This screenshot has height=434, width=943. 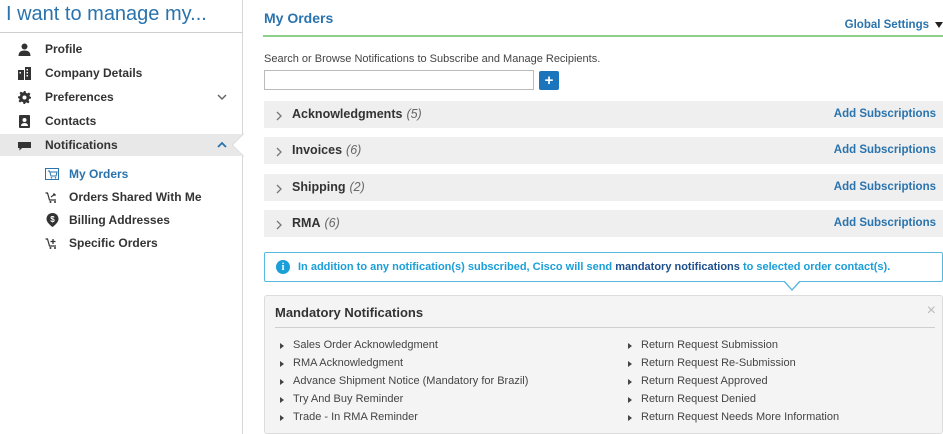 I want to click on sidebar-subitem-label: Billing Addresses, so click(x=119, y=220).